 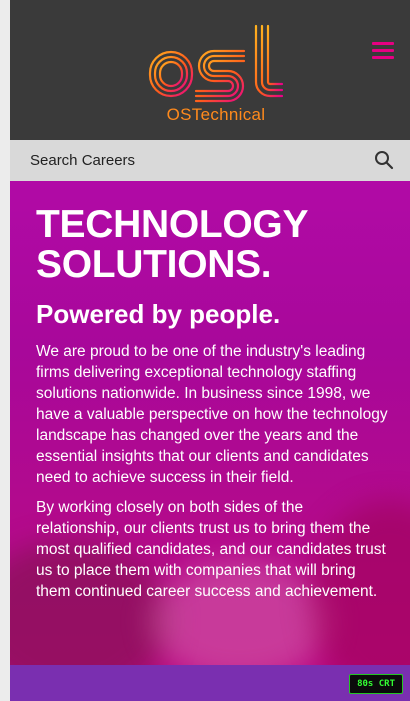 What do you see at coordinates (154, 264) in the screenshot?
I see `hero-title-line2: SOLUTIONS.` at bounding box center [154, 264].